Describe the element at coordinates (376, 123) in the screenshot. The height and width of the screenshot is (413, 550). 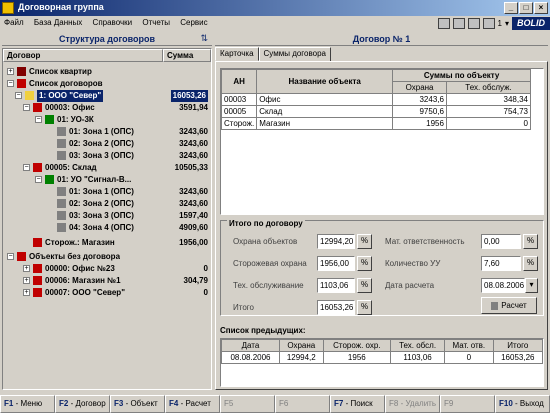
I see `table-row: Сторож. Магазин 1956 0` at that location.